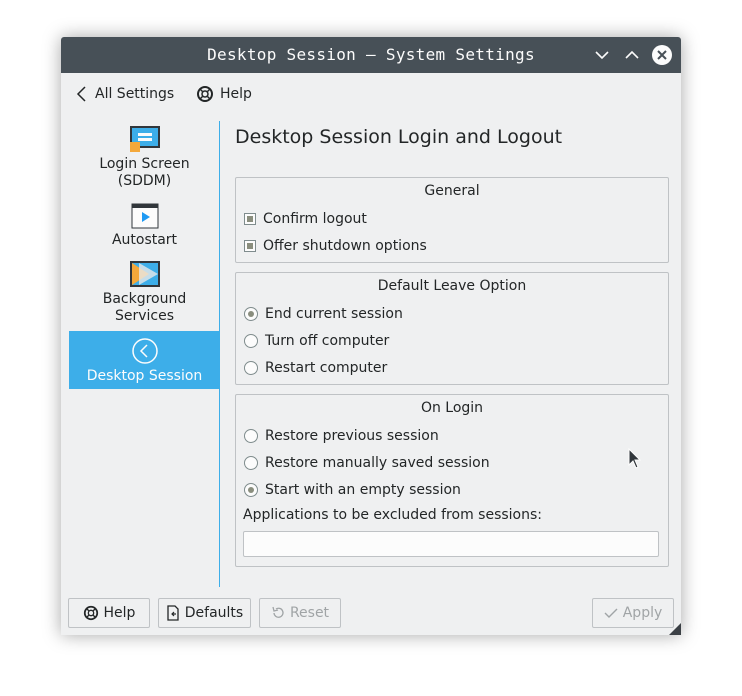 The height and width of the screenshot is (696, 742). I want to click on turn-off-computer-radio: Turn off computer, so click(316, 341).